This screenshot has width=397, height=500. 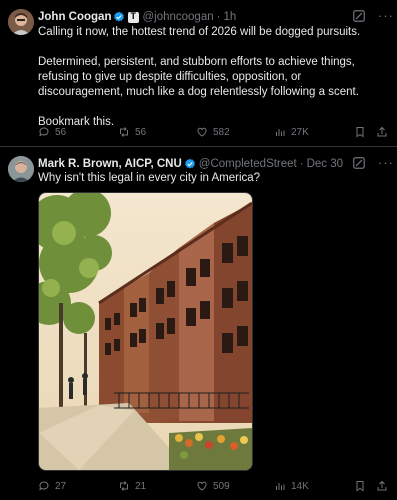 What do you see at coordinates (300, 132) in the screenshot?
I see `view-count: 27K` at bounding box center [300, 132].